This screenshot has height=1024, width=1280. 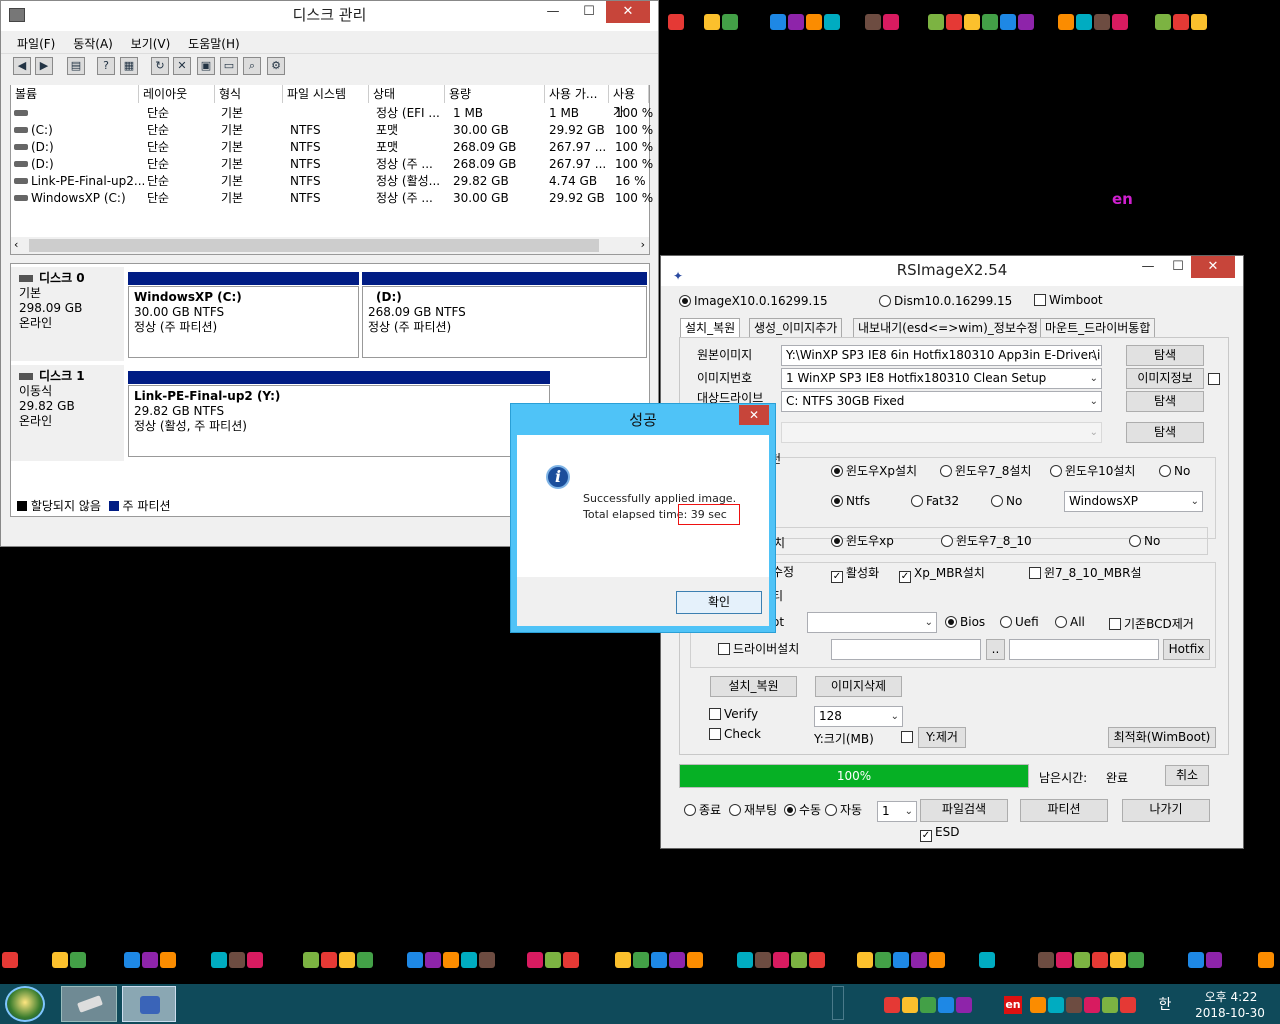 What do you see at coordinates (1085, 573) in the screenshot?
I see `checkbox-win7-mbr: 윈7_8_10_MBR설` at bounding box center [1085, 573].